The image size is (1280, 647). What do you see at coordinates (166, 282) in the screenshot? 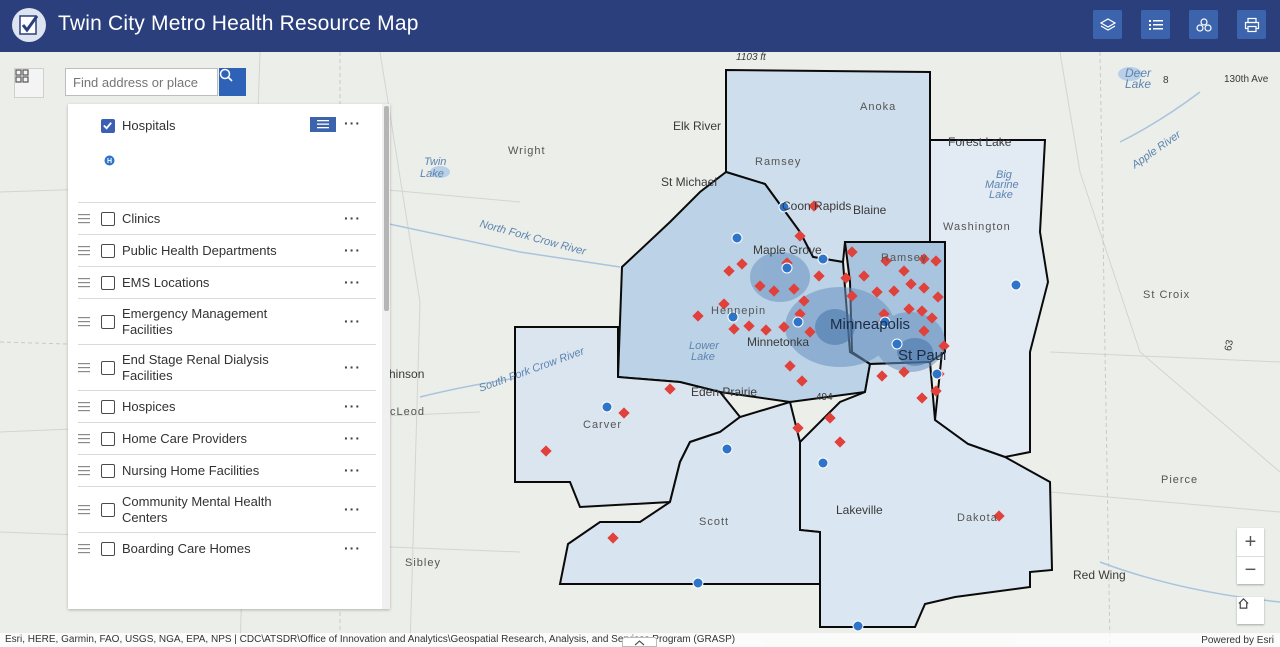
I see `layer-label-ems: EMS Locations` at bounding box center [166, 282].